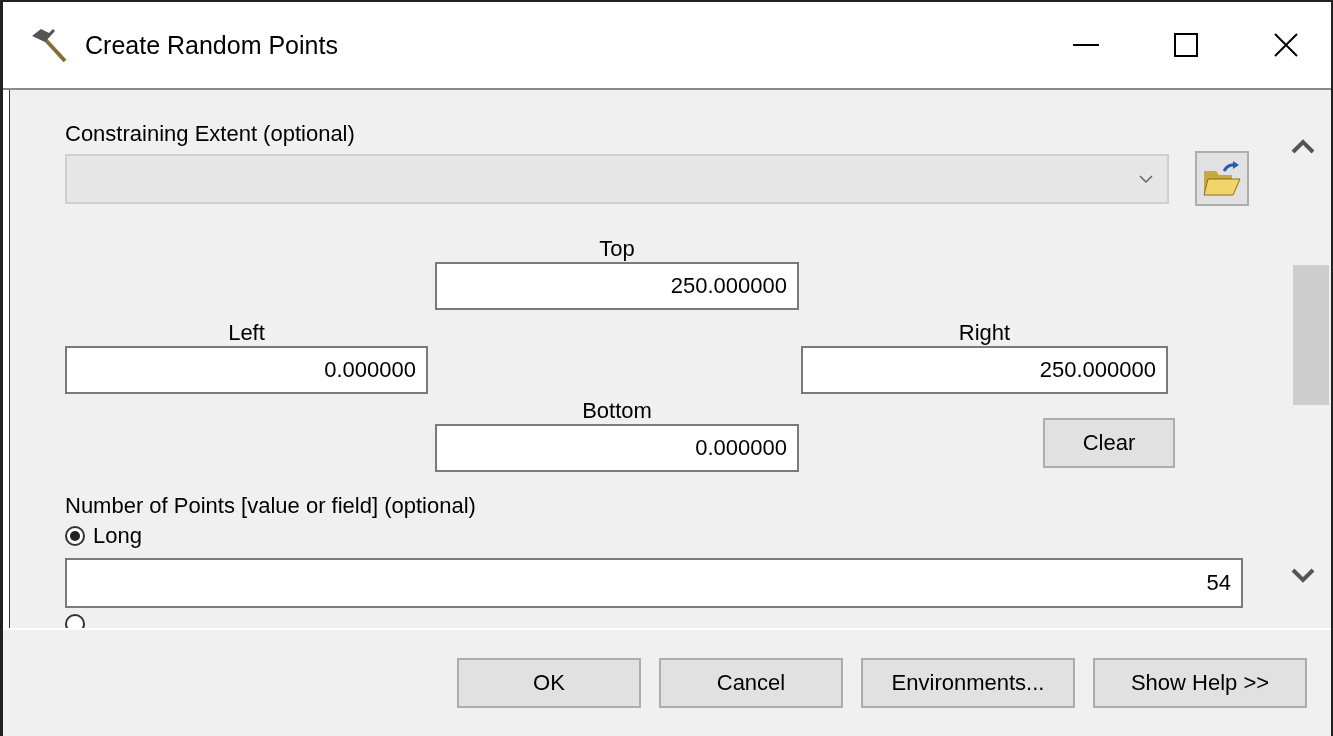 The image size is (1333, 736). What do you see at coordinates (1286, 45) in the screenshot?
I see `close-icon` at bounding box center [1286, 45].